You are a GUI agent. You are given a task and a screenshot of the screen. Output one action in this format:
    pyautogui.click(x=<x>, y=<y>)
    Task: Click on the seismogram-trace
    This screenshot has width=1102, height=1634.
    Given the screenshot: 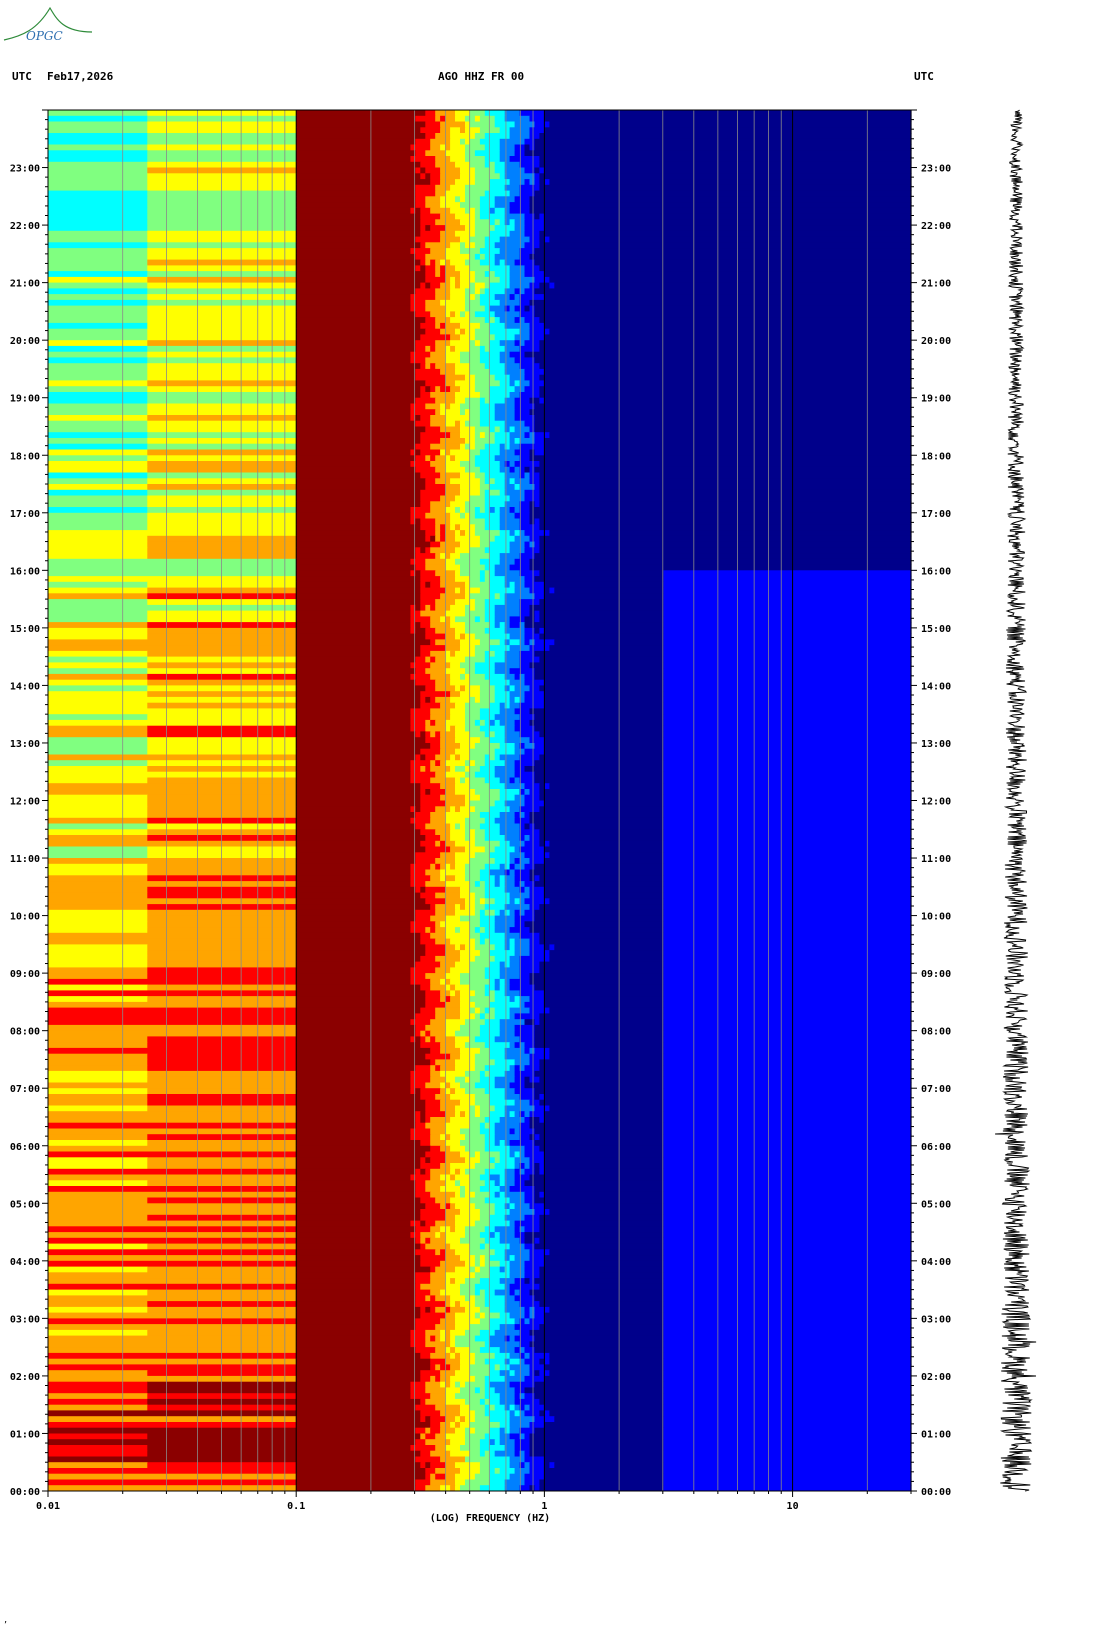 What is the action you would take?
    pyautogui.click(x=1016, y=800)
    